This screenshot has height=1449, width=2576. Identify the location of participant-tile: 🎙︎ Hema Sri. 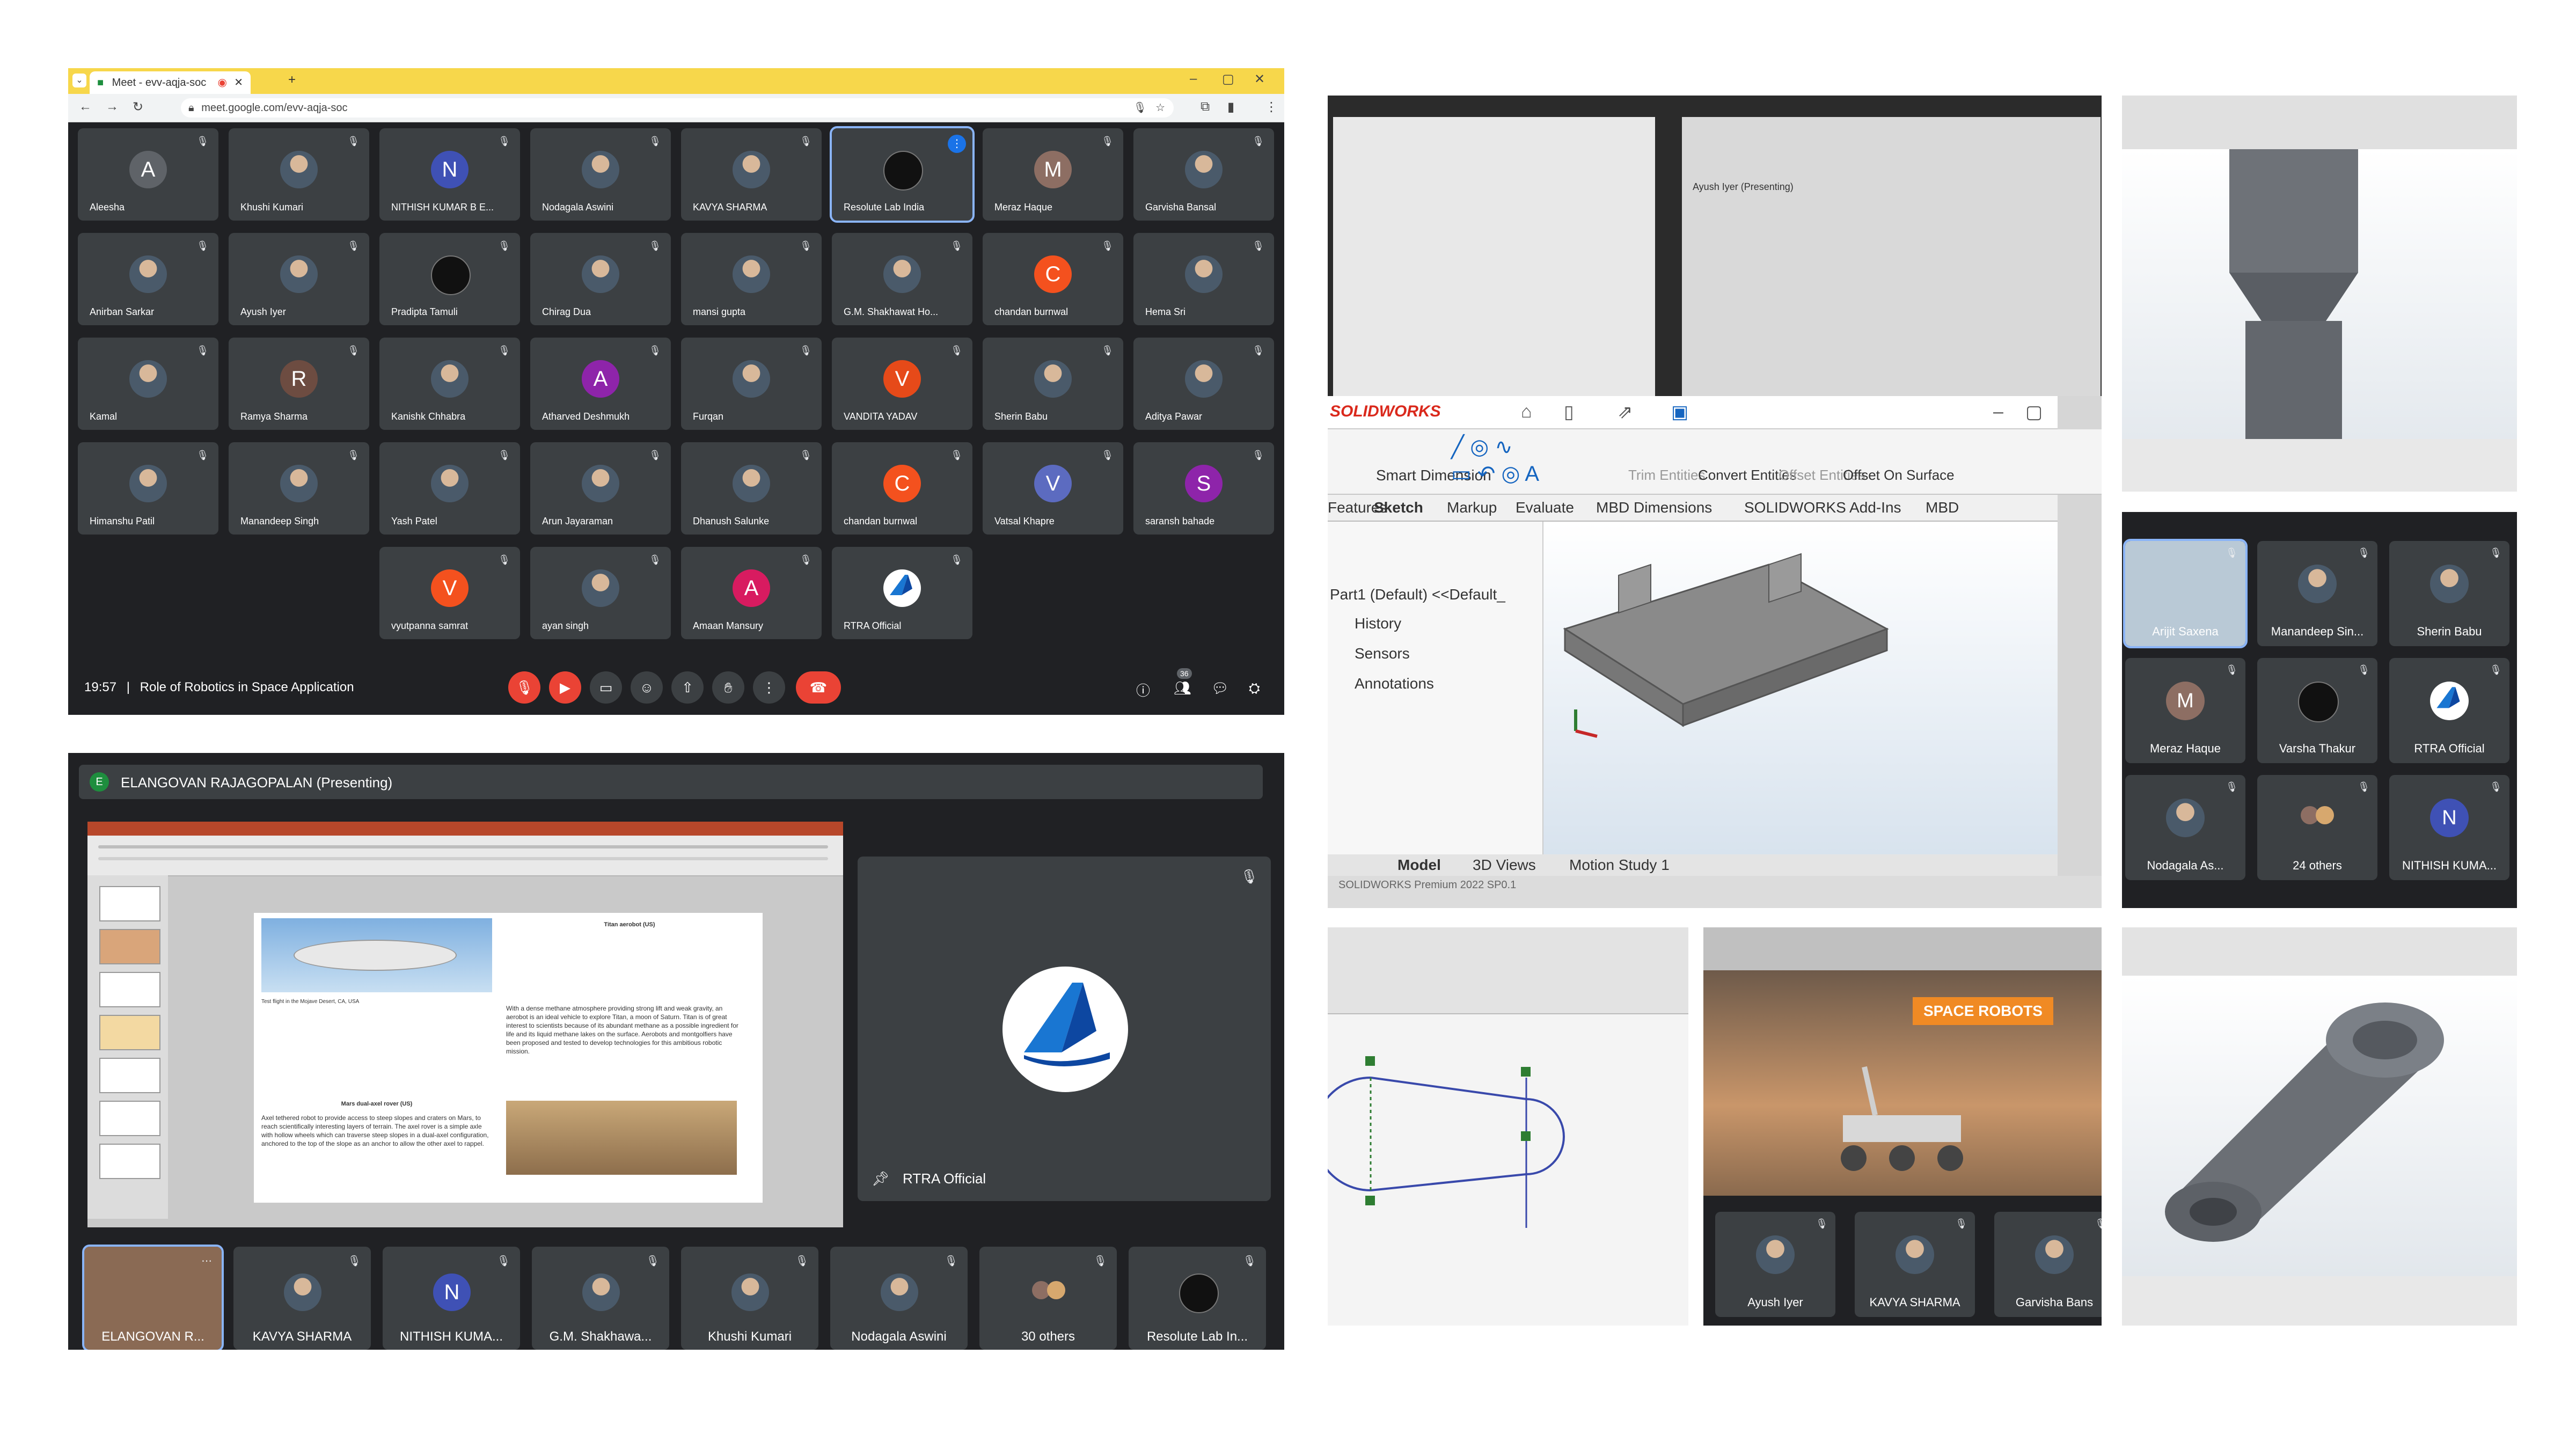
(1203, 279).